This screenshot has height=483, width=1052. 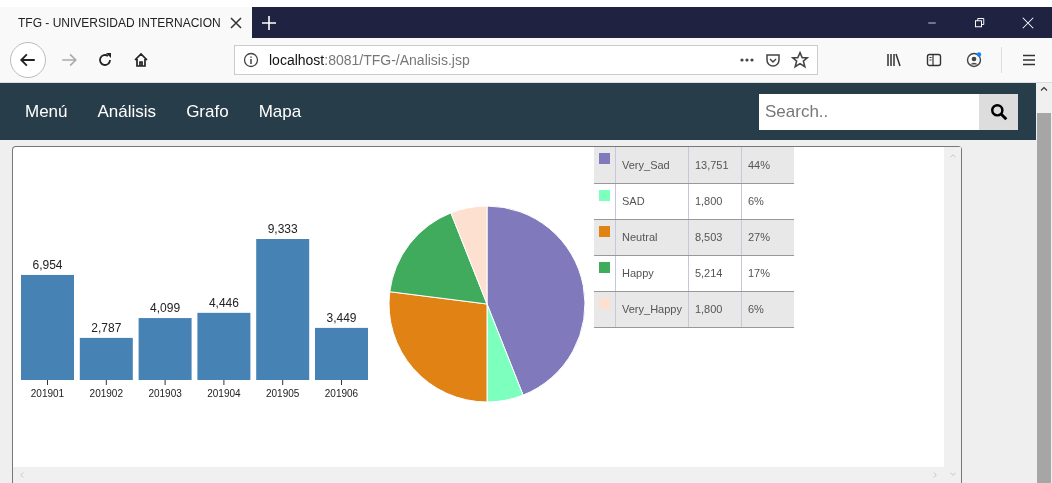 I want to click on axis-label: 201901, so click(x=47, y=393).